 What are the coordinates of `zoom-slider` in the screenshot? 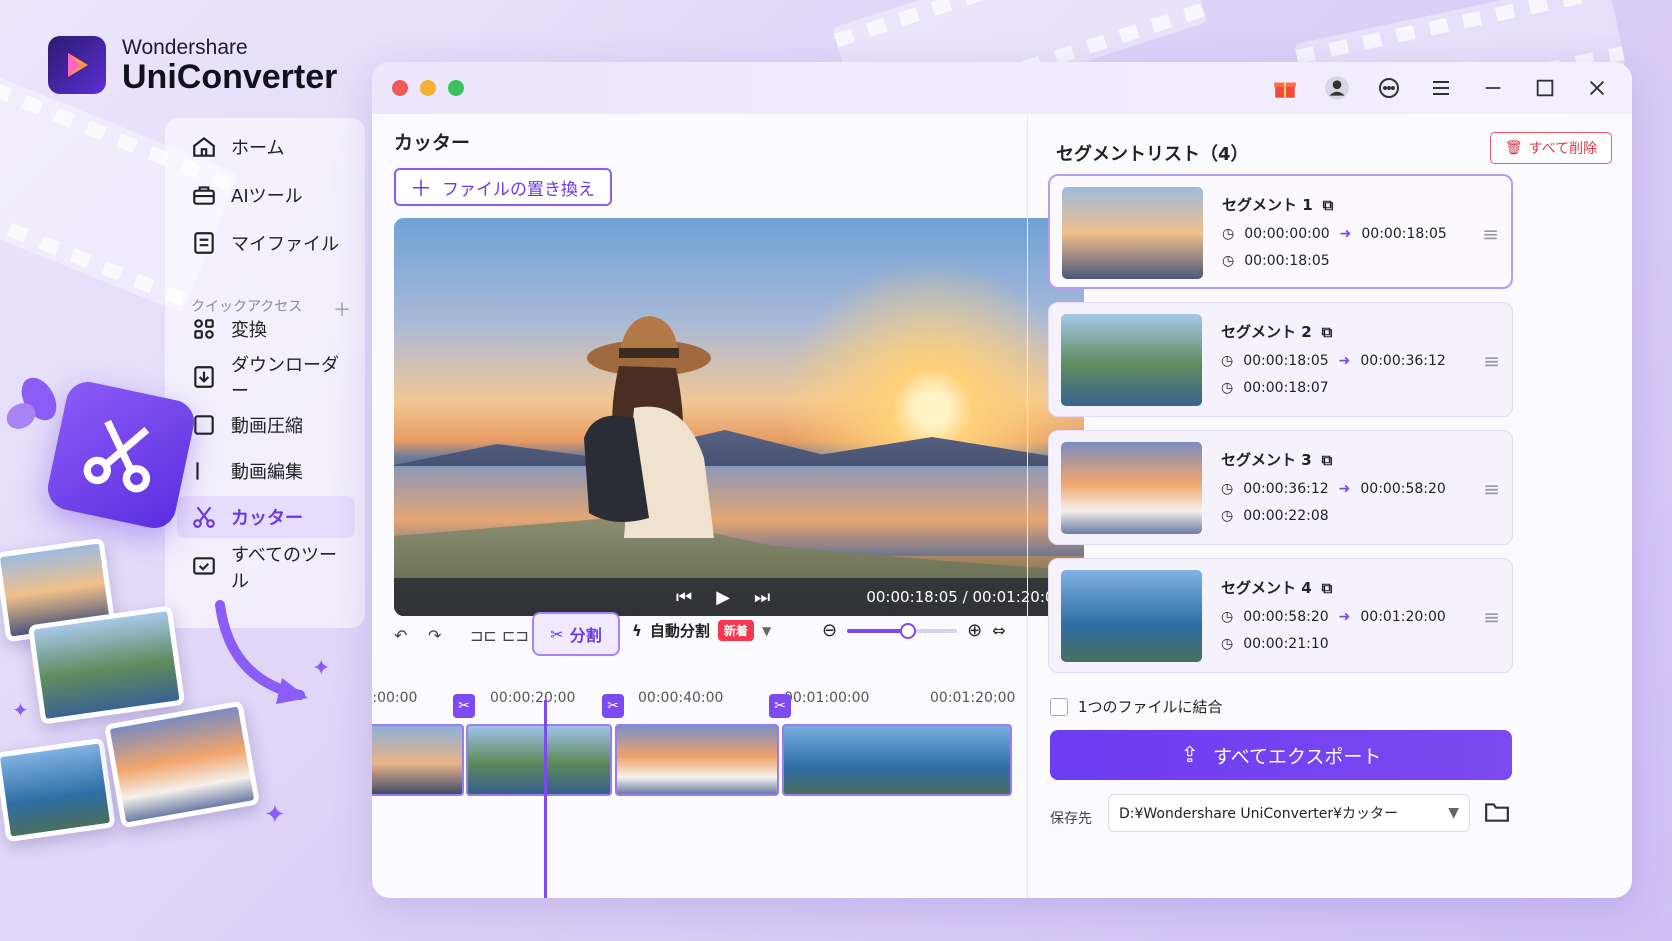 It's located at (902, 630).